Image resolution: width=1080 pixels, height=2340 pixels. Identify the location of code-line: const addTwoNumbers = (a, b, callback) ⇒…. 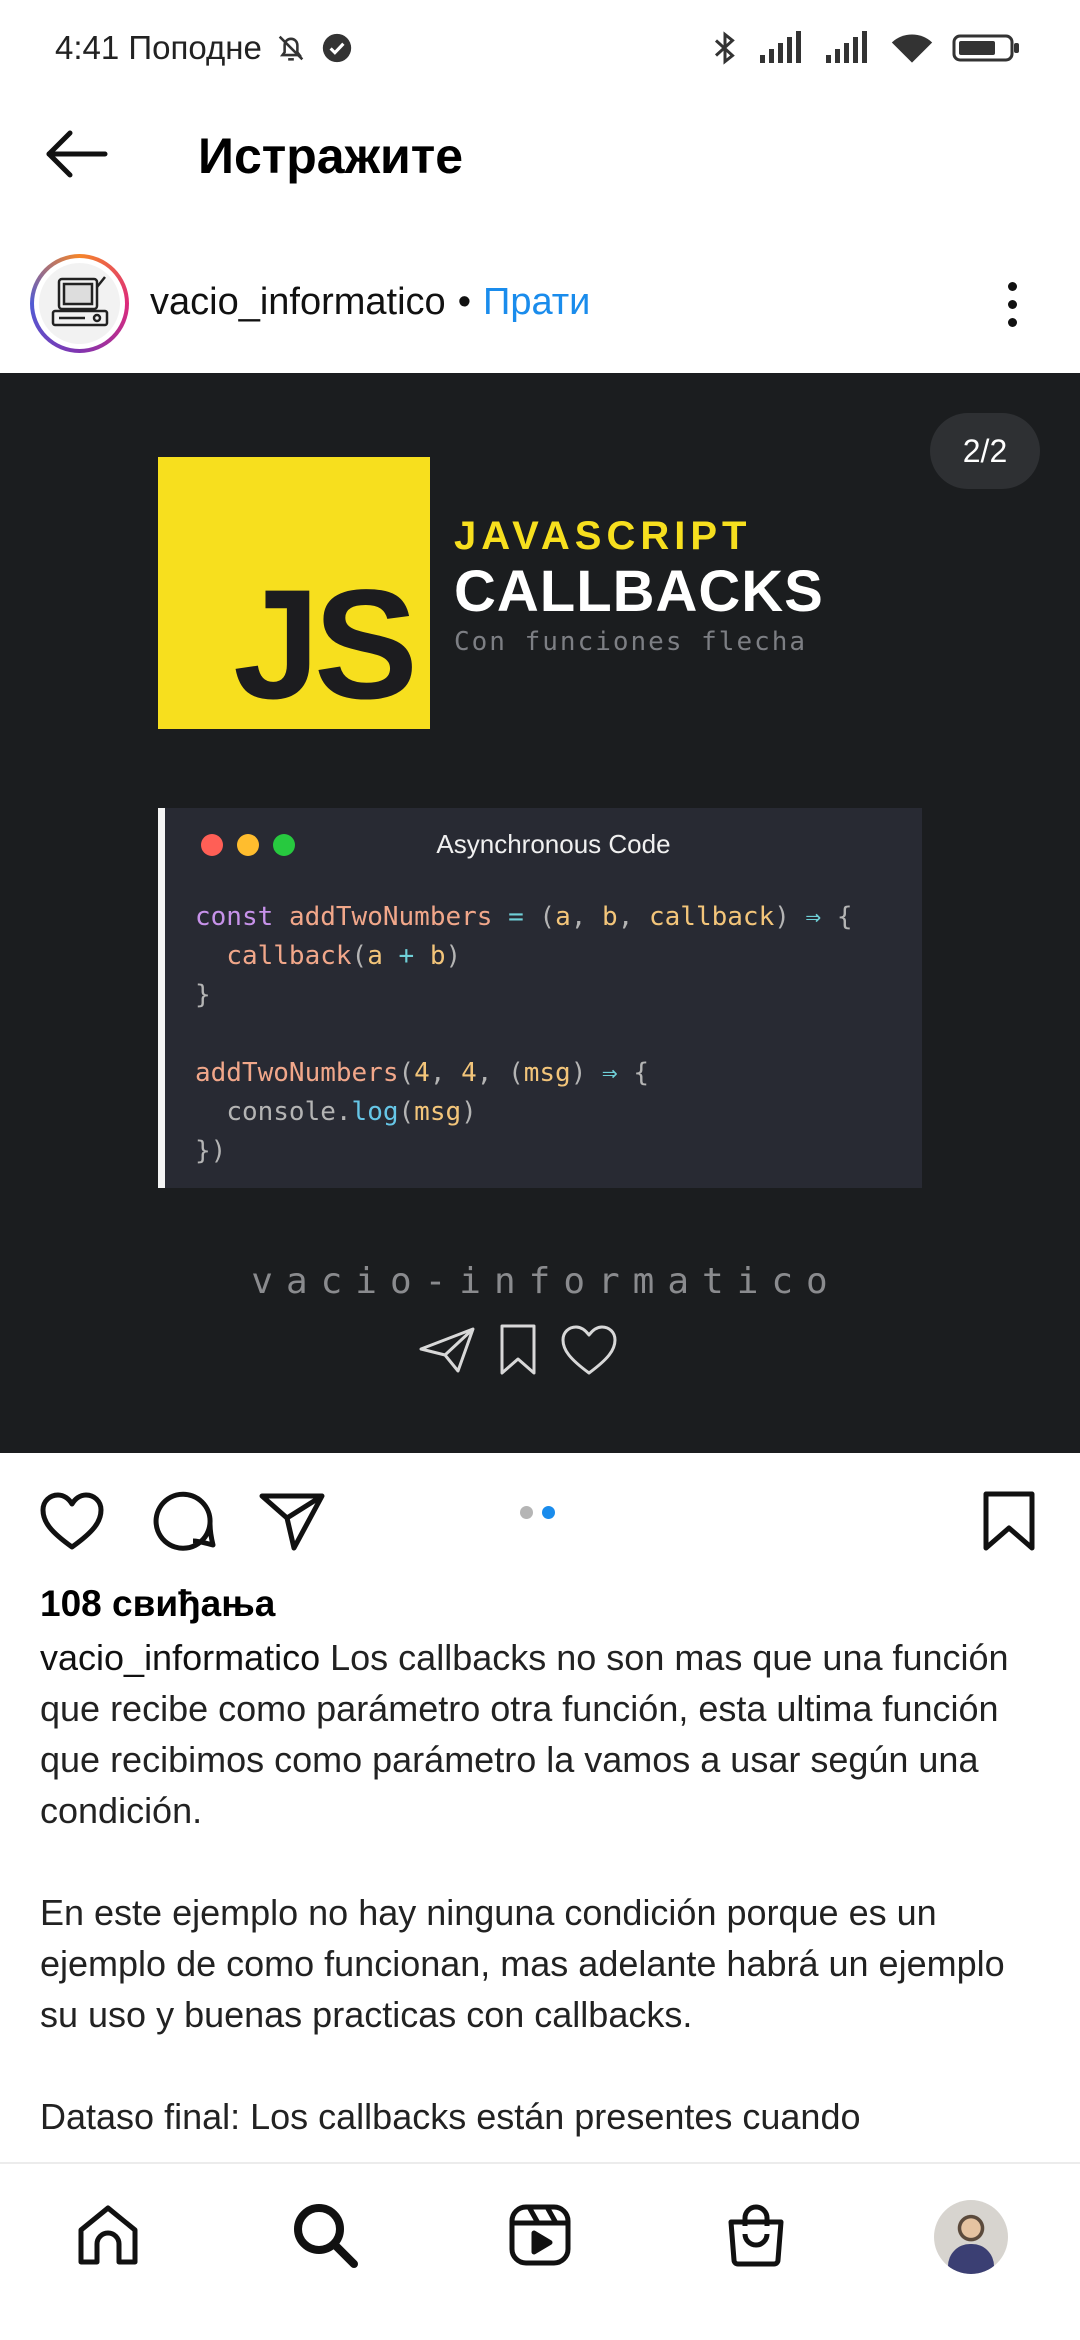
(524, 917).